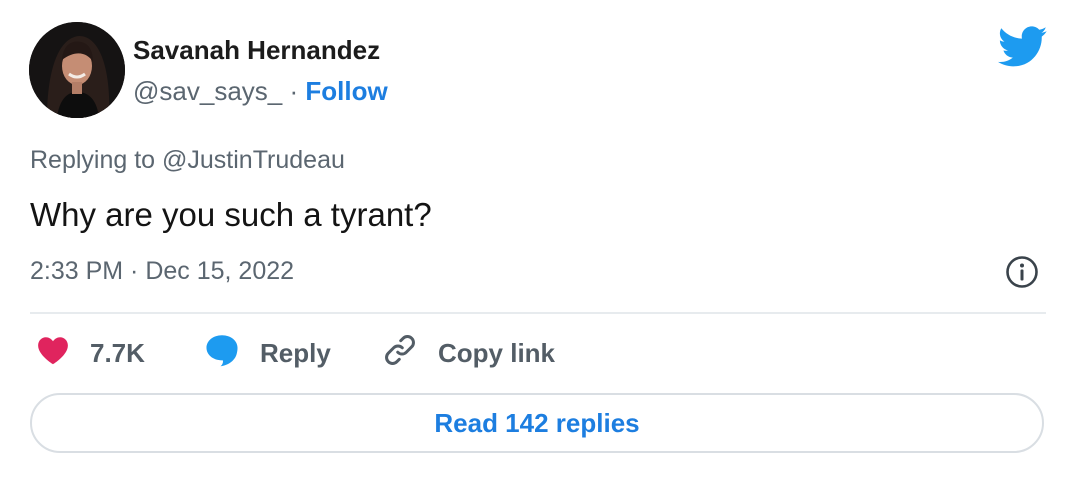 The image size is (1080, 482). What do you see at coordinates (400, 353) in the screenshot?
I see `link-icon` at bounding box center [400, 353].